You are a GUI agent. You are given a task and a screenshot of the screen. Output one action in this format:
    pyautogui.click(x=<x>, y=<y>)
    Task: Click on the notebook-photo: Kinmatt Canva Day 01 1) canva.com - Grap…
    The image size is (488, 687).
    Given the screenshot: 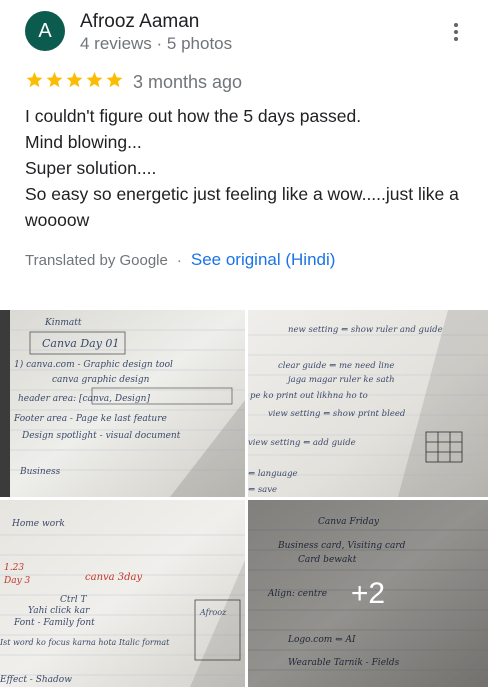 What is the action you would take?
    pyautogui.click(x=122, y=403)
    